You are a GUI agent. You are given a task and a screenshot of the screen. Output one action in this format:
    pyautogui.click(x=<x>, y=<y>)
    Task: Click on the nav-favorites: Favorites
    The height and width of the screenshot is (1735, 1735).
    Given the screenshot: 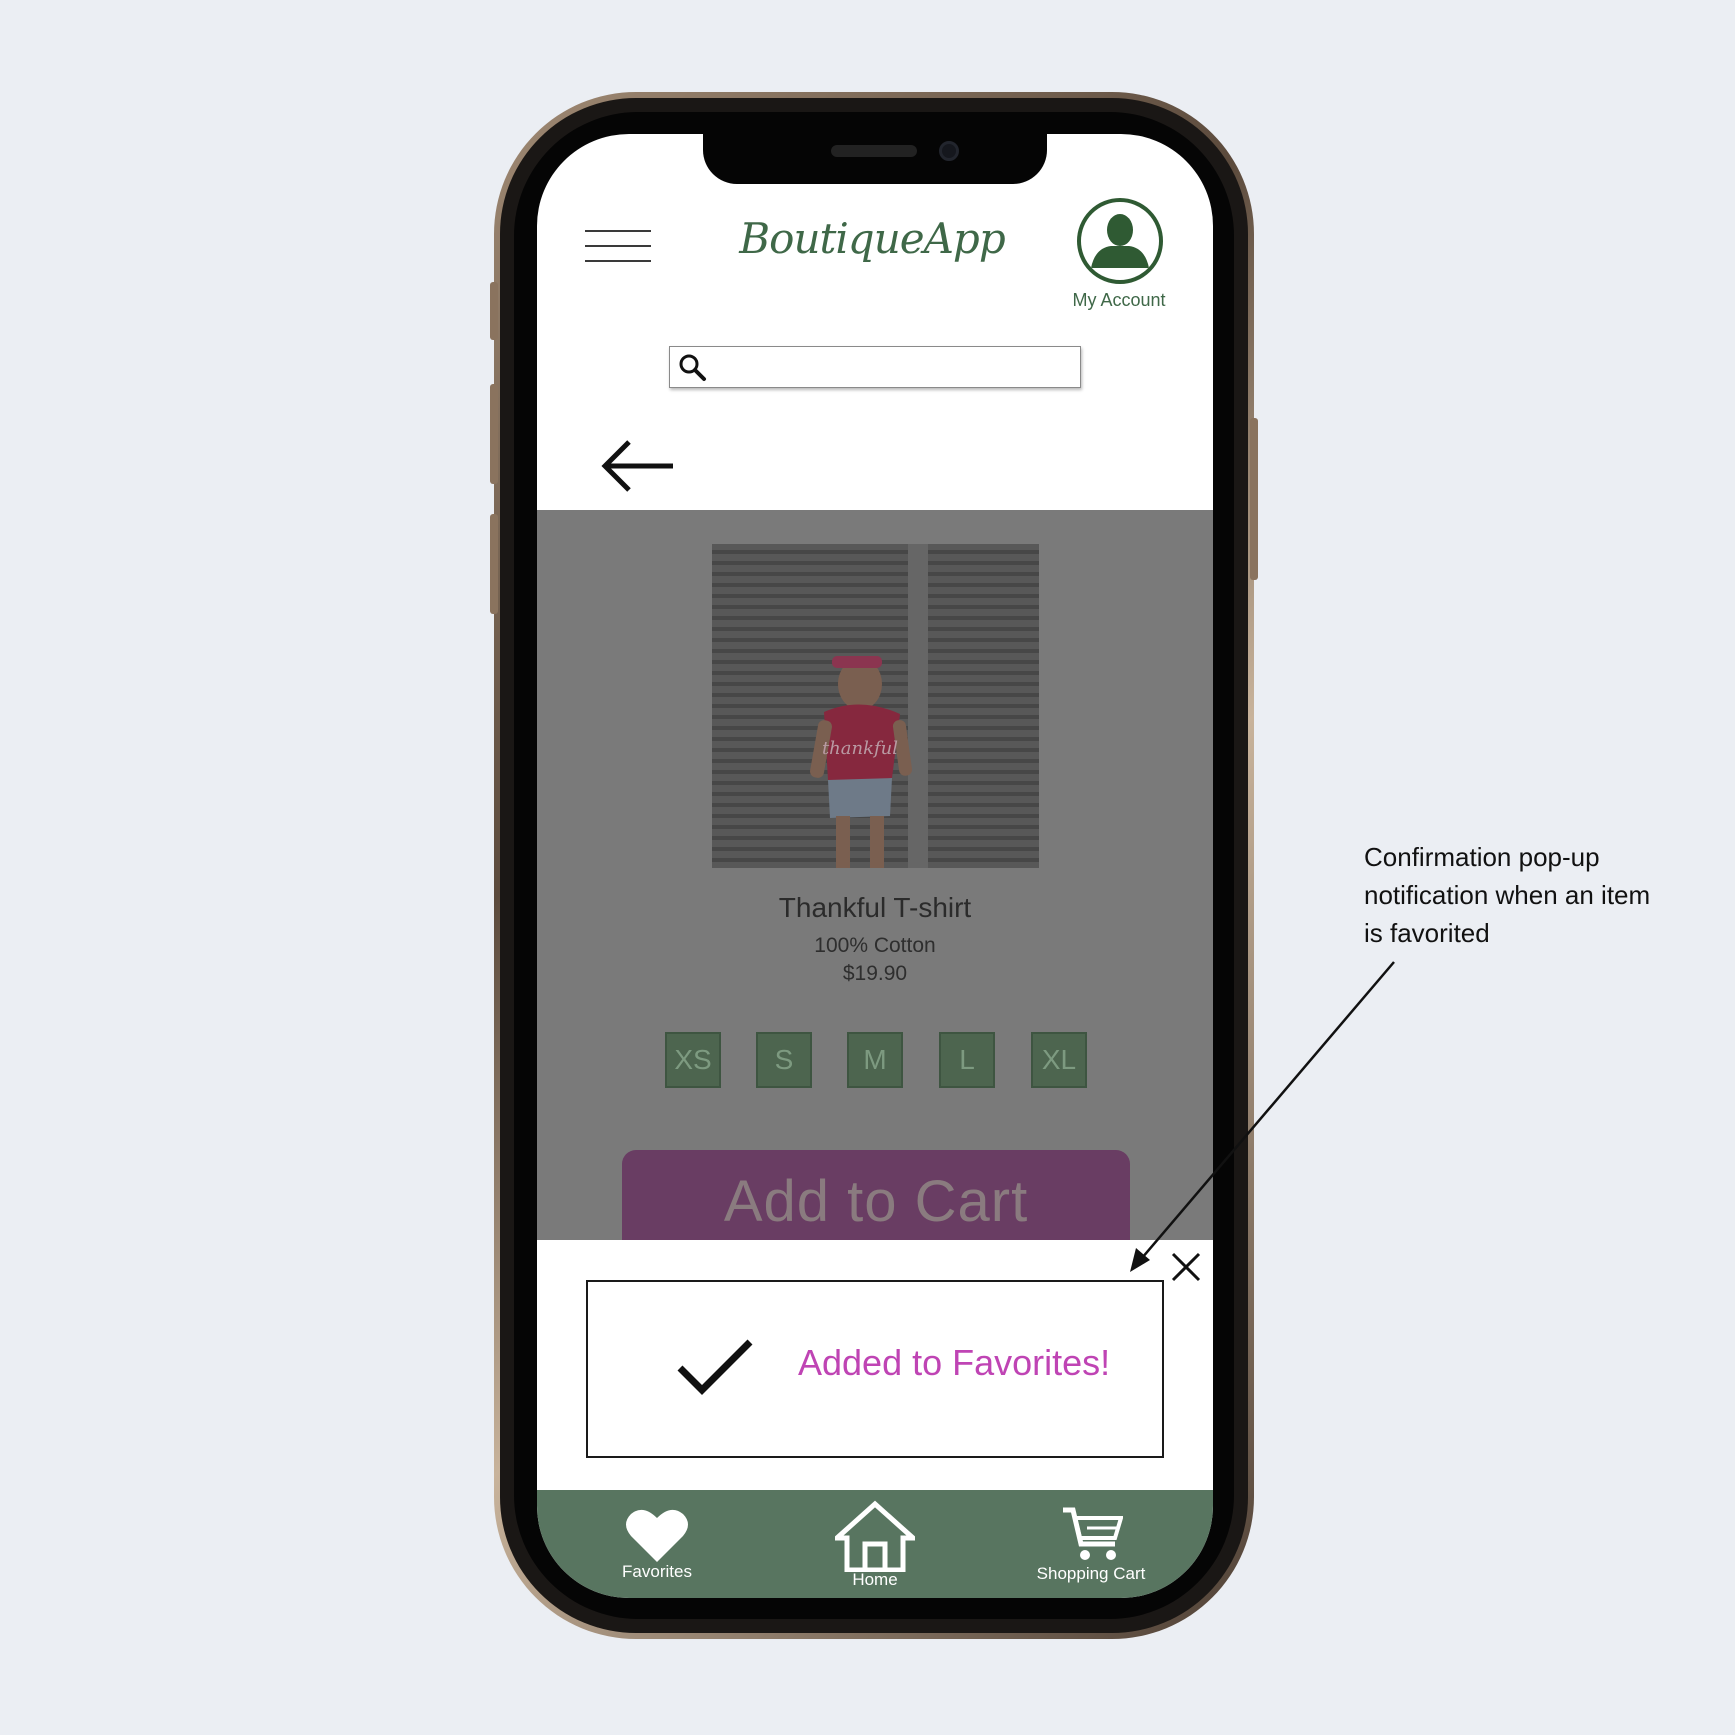 What is the action you would take?
    pyautogui.click(x=657, y=1544)
    